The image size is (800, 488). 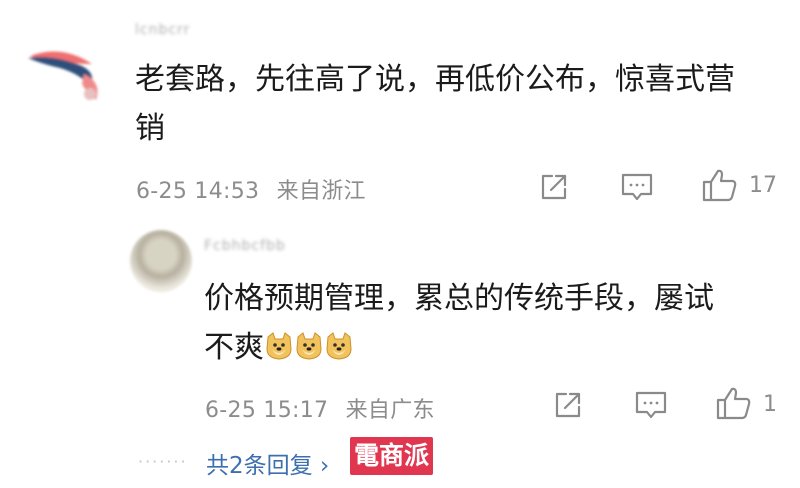 I want to click on watermark-logo: 電商派, so click(x=392, y=456).